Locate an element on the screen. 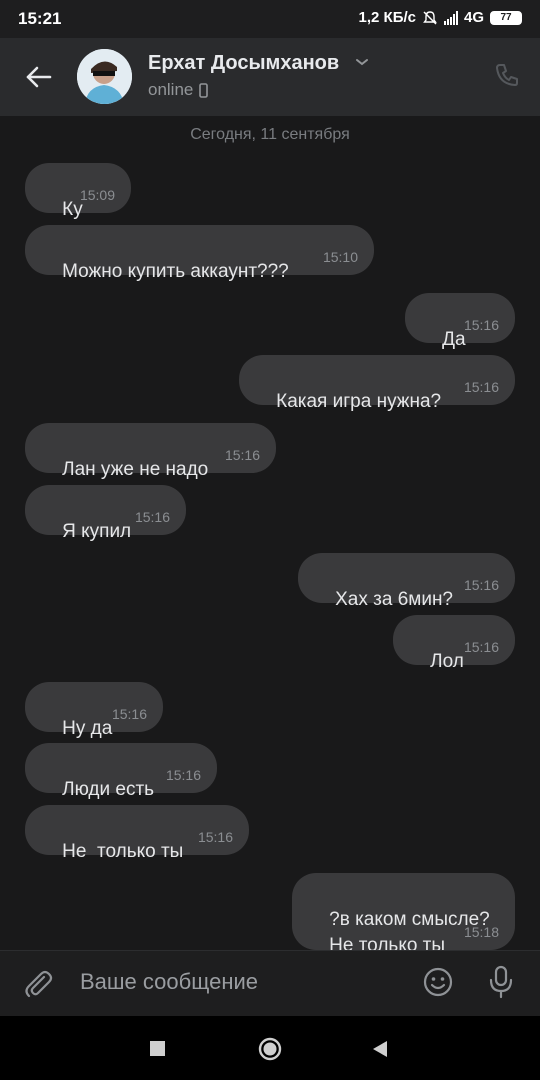  avatar-image is located at coordinates (104, 76).